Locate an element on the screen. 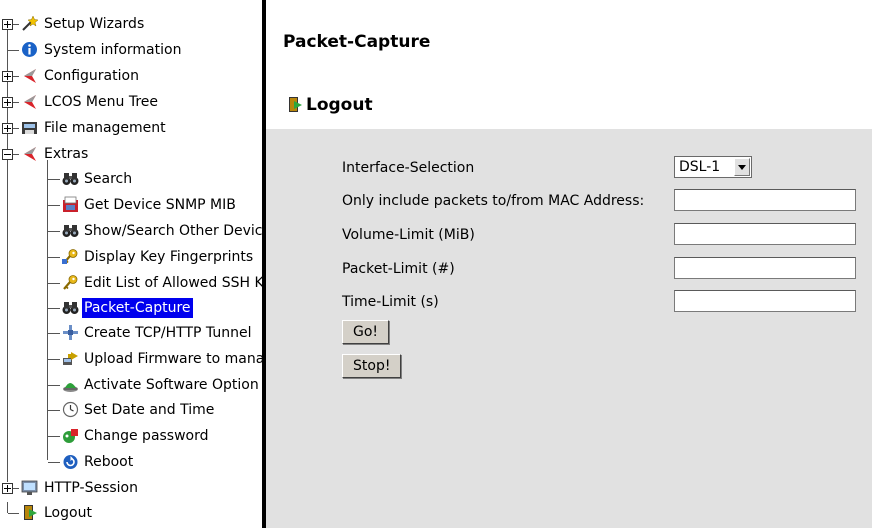 The width and height of the screenshot is (872, 528). tree-item-change-password: Change password is located at coordinates (131, 437).